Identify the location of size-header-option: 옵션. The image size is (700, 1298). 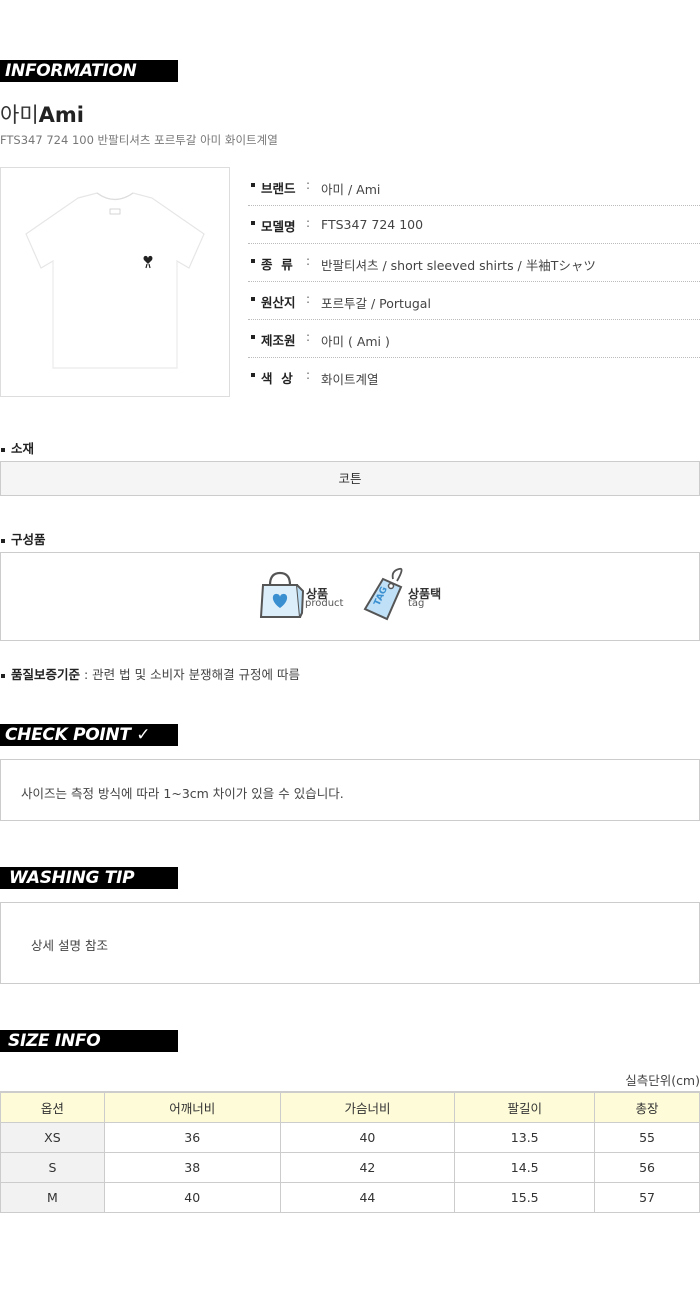
(52, 1107).